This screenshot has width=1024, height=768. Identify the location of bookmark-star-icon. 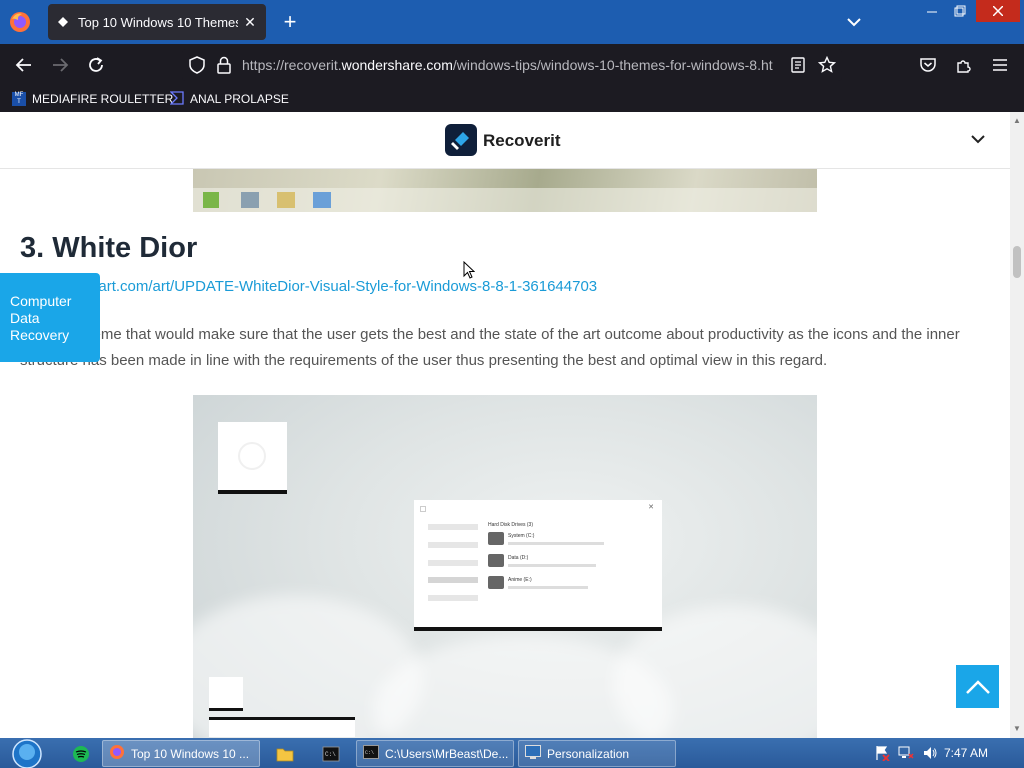
(827, 67).